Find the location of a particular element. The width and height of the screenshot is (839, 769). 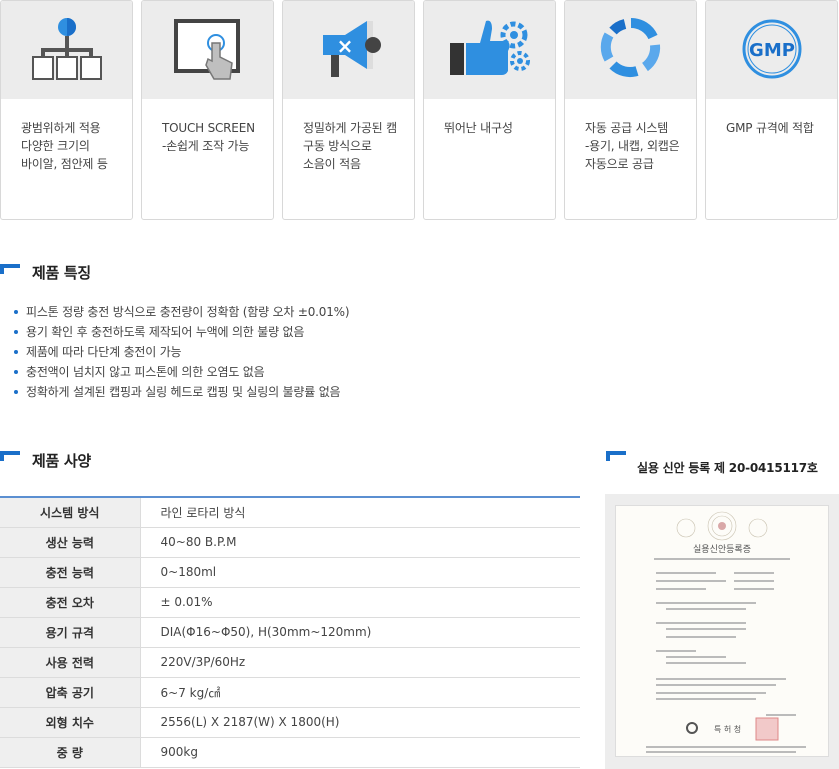

table-row: 충전 오차 ± 0.01% is located at coordinates (290, 602).